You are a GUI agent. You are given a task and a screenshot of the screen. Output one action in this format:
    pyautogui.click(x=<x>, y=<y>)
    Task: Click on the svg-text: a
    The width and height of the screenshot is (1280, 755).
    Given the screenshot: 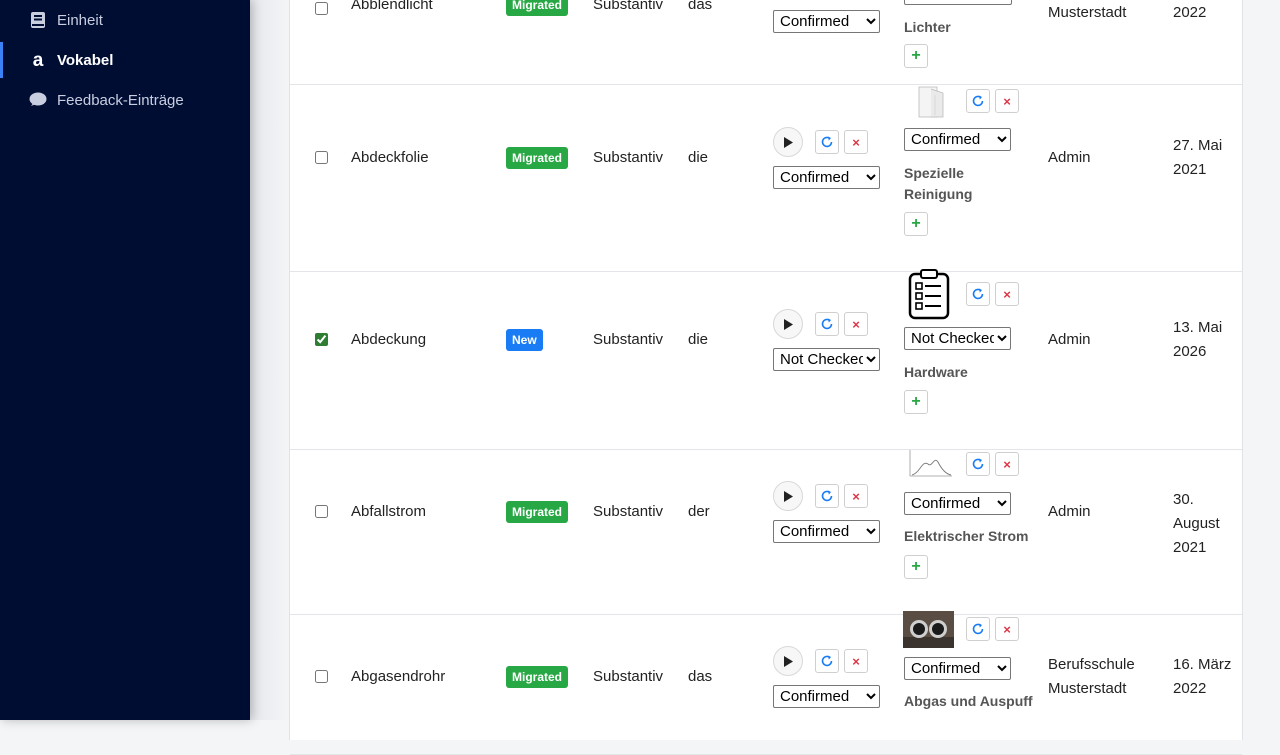 What is the action you would take?
    pyautogui.click(x=38, y=60)
    